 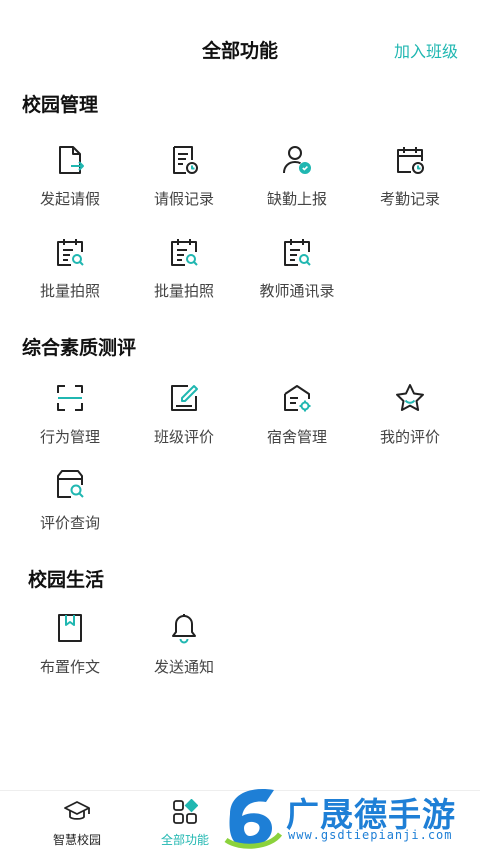 What do you see at coordinates (69, 523) in the screenshot?
I see `grid-item-label: 评价查询` at bounding box center [69, 523].